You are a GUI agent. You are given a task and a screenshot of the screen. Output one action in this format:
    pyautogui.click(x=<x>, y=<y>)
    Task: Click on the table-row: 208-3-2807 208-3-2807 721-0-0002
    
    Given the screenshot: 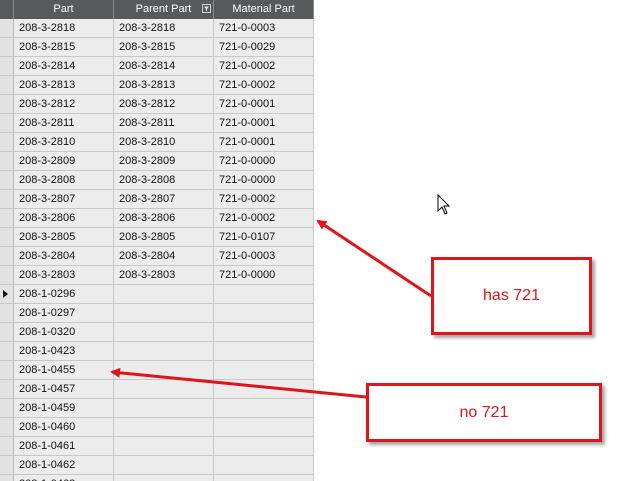 What is the action you would take?
    pyautogui.click(x=157, y=199)
    